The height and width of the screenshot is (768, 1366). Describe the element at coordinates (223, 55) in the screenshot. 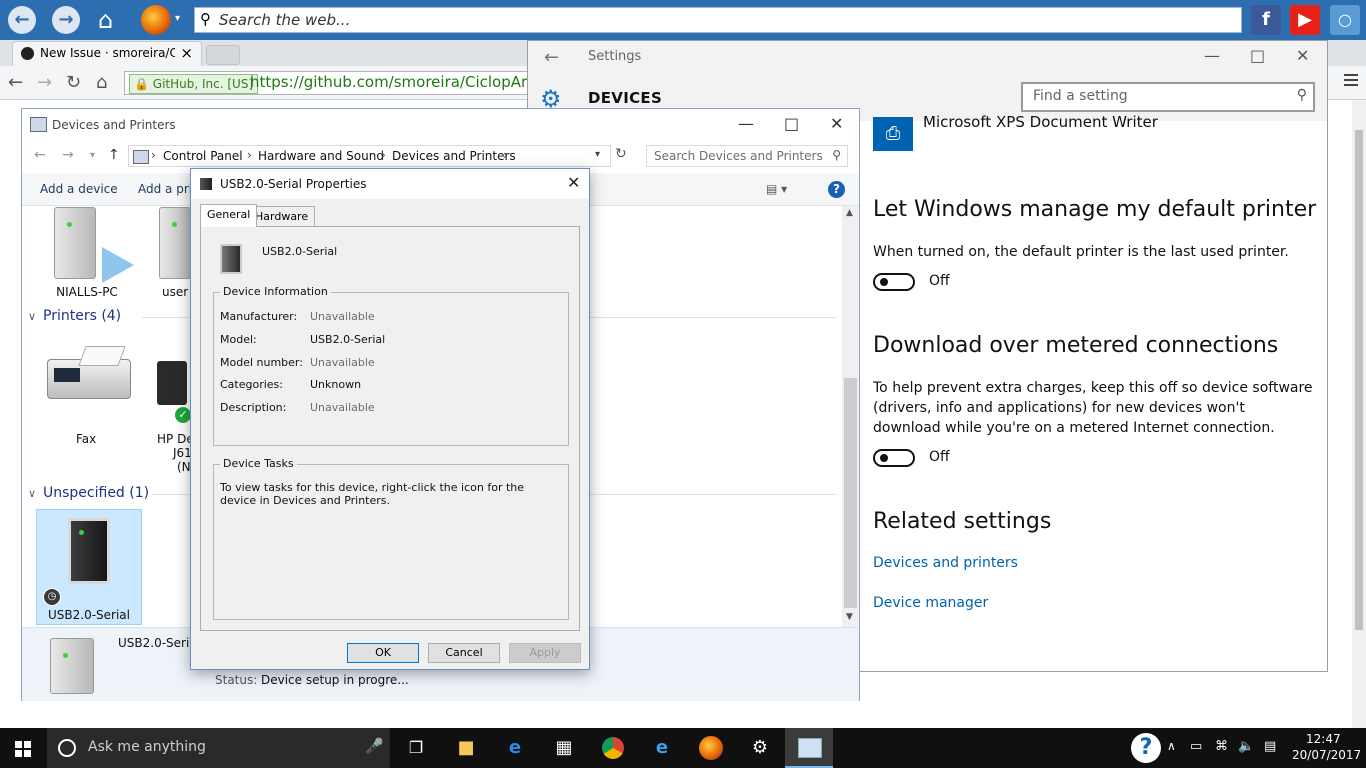

I see `new-tab-button` at that location.